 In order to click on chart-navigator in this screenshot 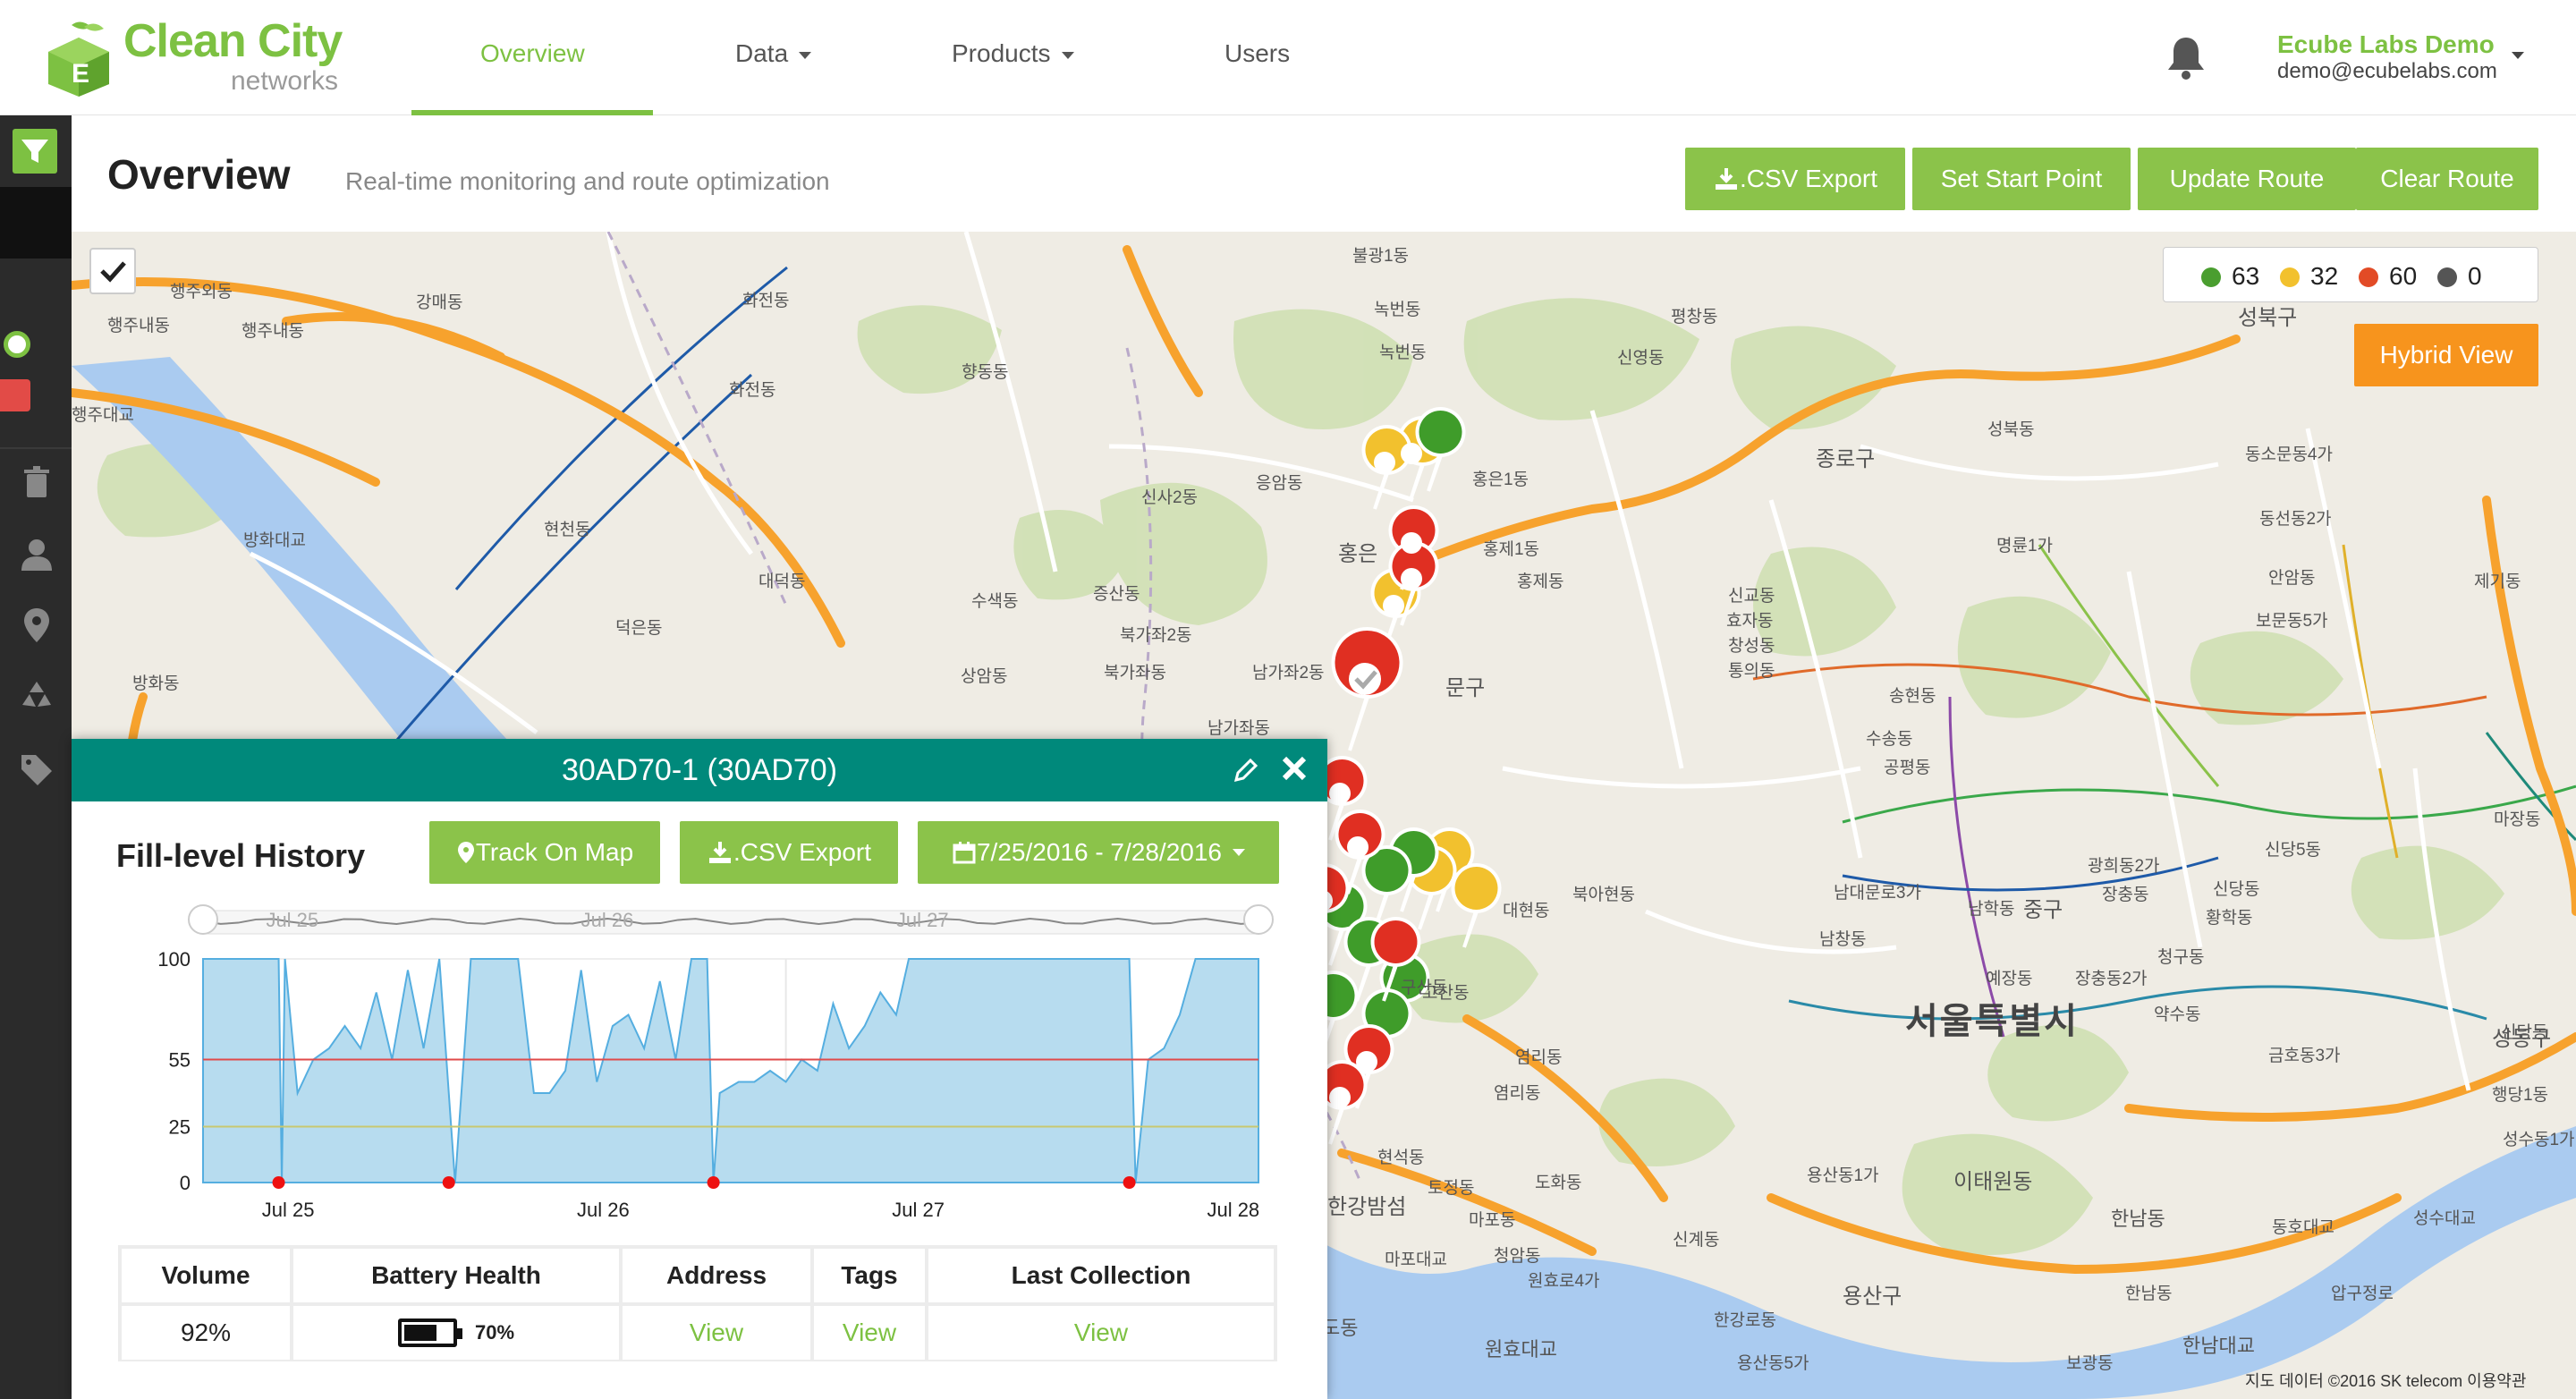, I will do `click(730, 922)`.